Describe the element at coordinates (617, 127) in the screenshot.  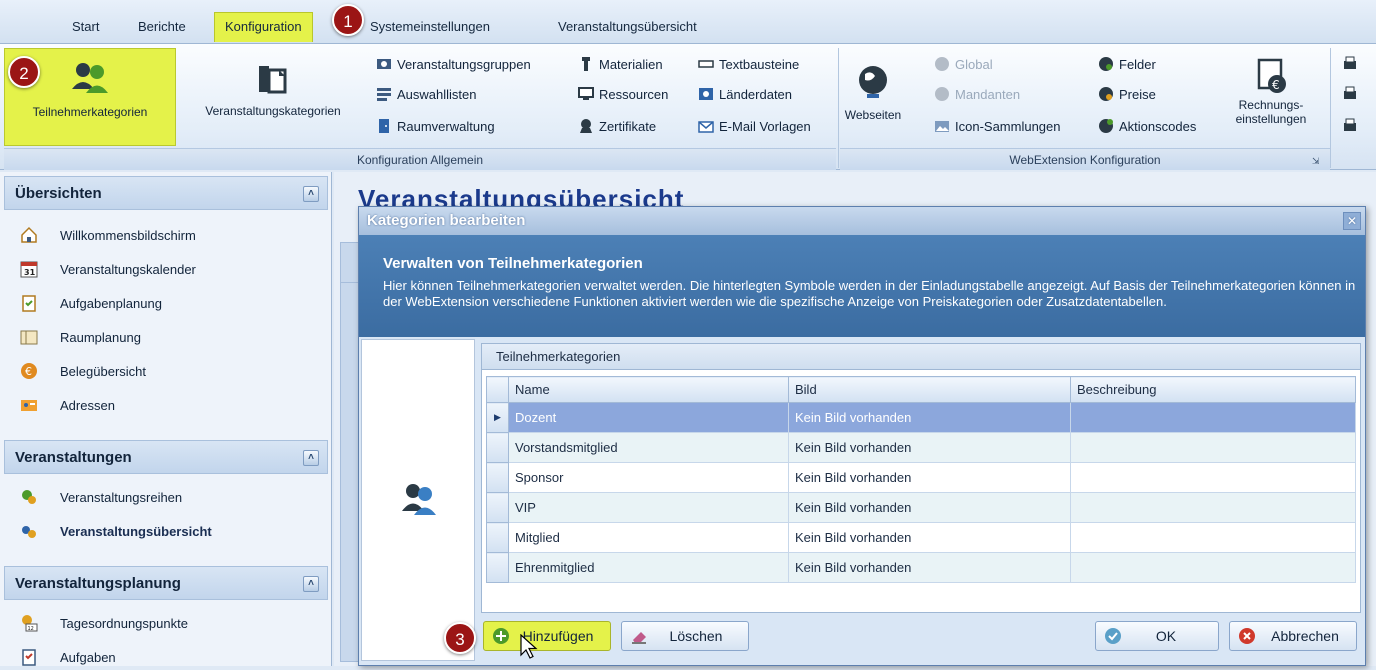
I see `zertifikate-button: Zertifikate` at that location.